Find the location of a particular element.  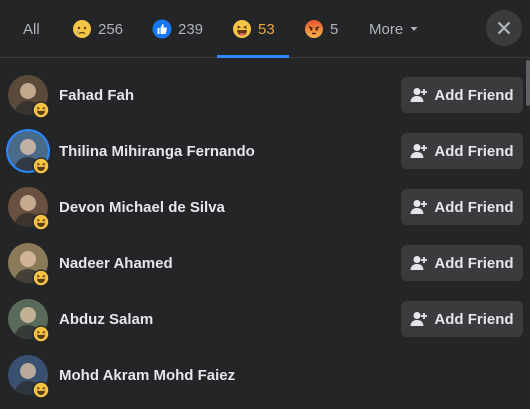

close-button is located at coordinates (504, 28).